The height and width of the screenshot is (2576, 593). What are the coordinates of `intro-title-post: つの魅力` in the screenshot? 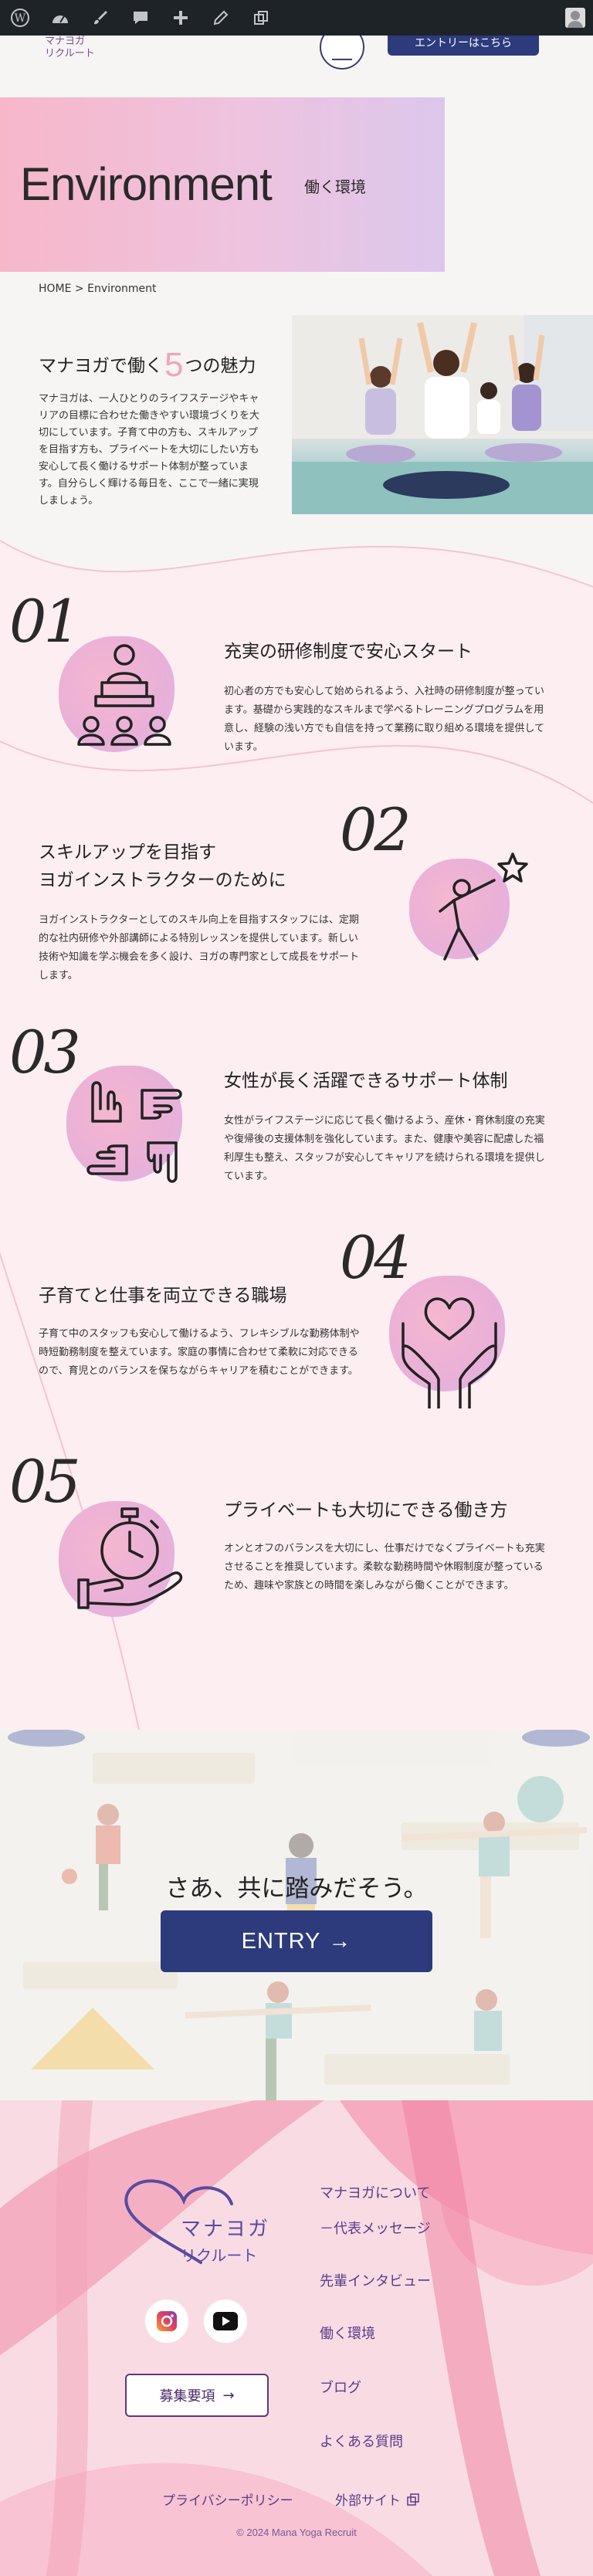 It's located at (220, 366).